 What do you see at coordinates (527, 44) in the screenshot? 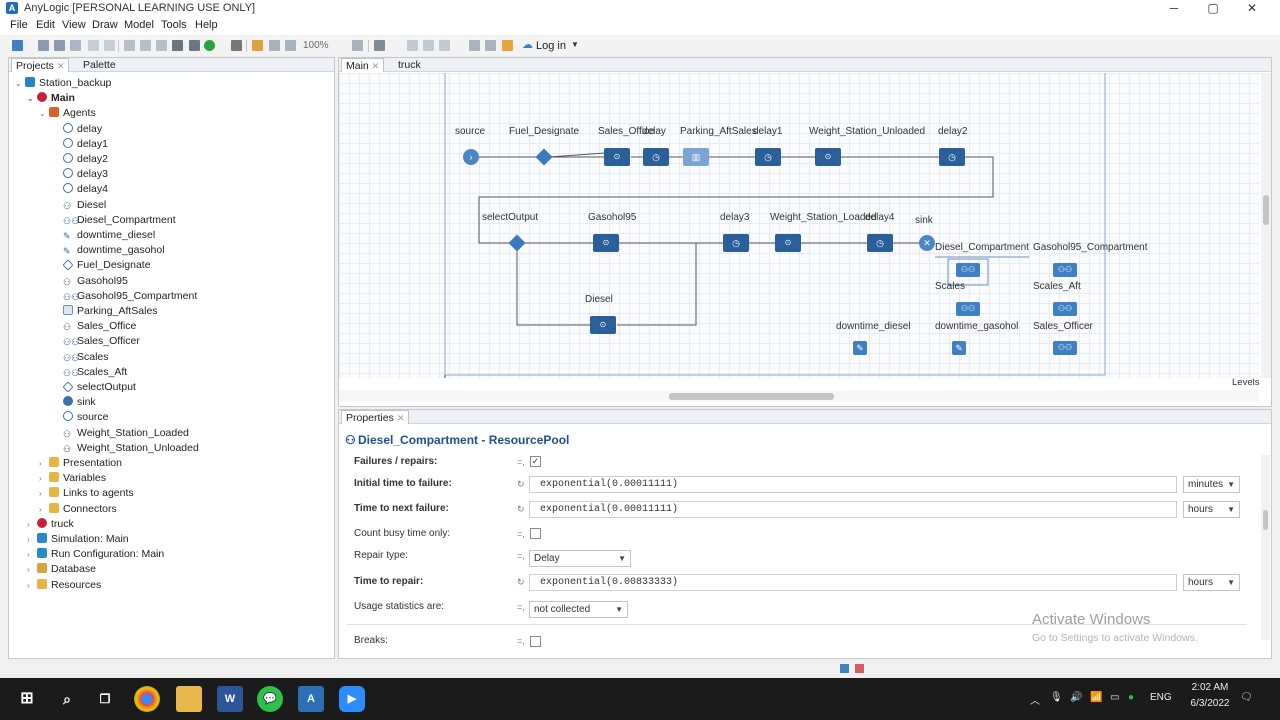
I see `cloud-icon: ☁` at bounding box center [527, 44].